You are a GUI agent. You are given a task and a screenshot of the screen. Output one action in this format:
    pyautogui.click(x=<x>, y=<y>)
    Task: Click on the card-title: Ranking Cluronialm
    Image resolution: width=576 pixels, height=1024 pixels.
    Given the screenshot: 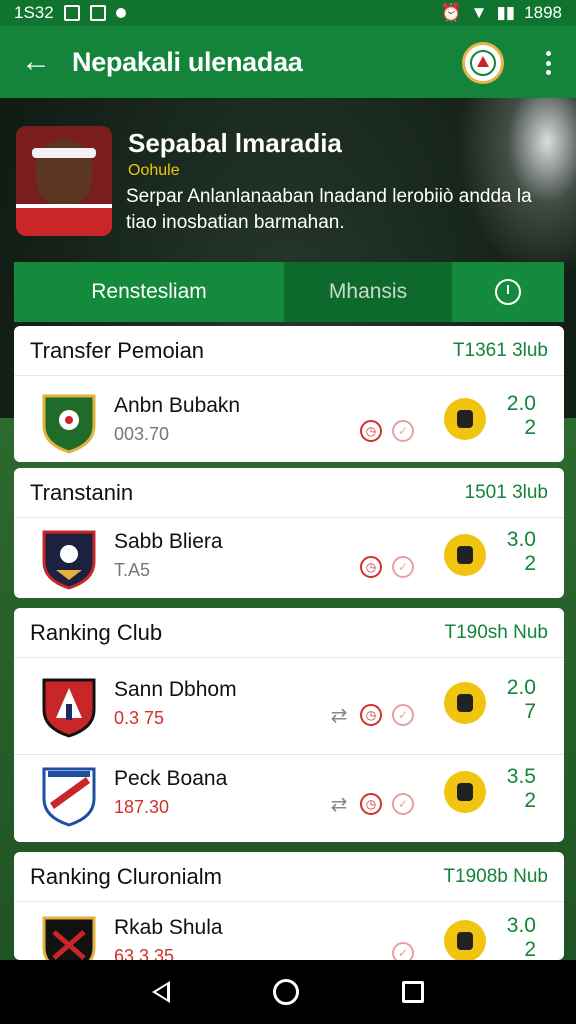 What is the action you would take?
    pyautogui.click(x=126, y=876)
    